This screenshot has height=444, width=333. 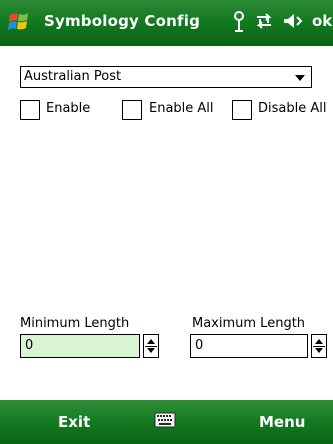 What do you see at coordinates (292, 108) in the screenshot?
I see `disable-all-label: Disable All` at bounding box center [292, 108].